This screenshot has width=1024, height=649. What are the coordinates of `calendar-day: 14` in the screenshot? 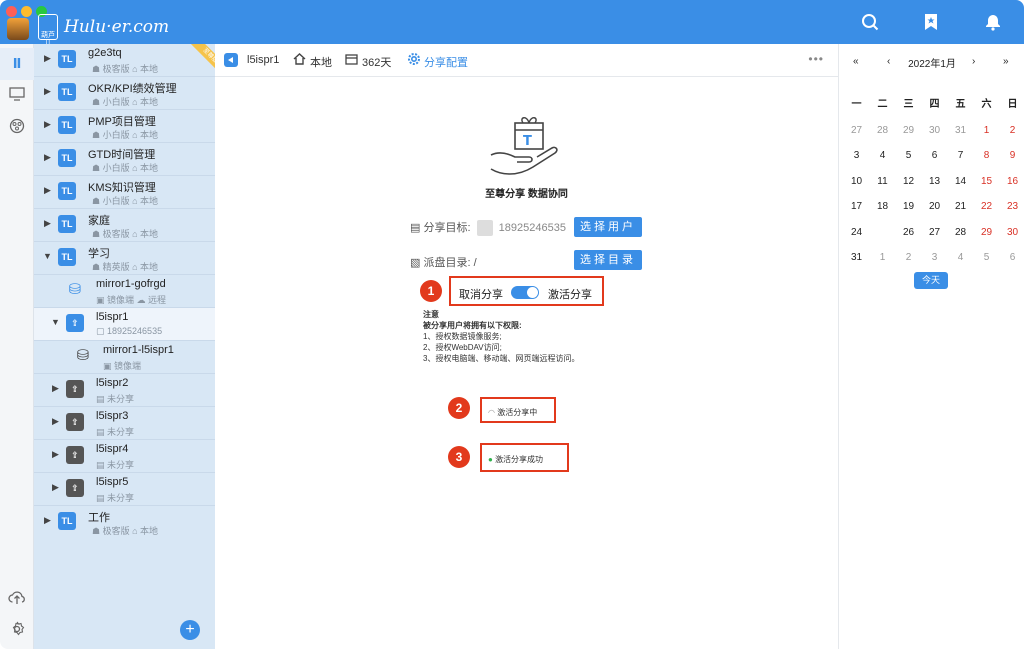 It's located at (960, 181).